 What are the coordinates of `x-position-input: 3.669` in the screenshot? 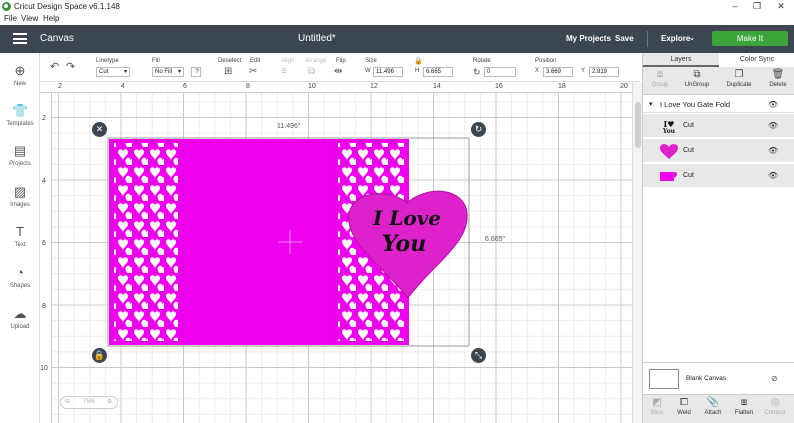 It's located at (558, 72).